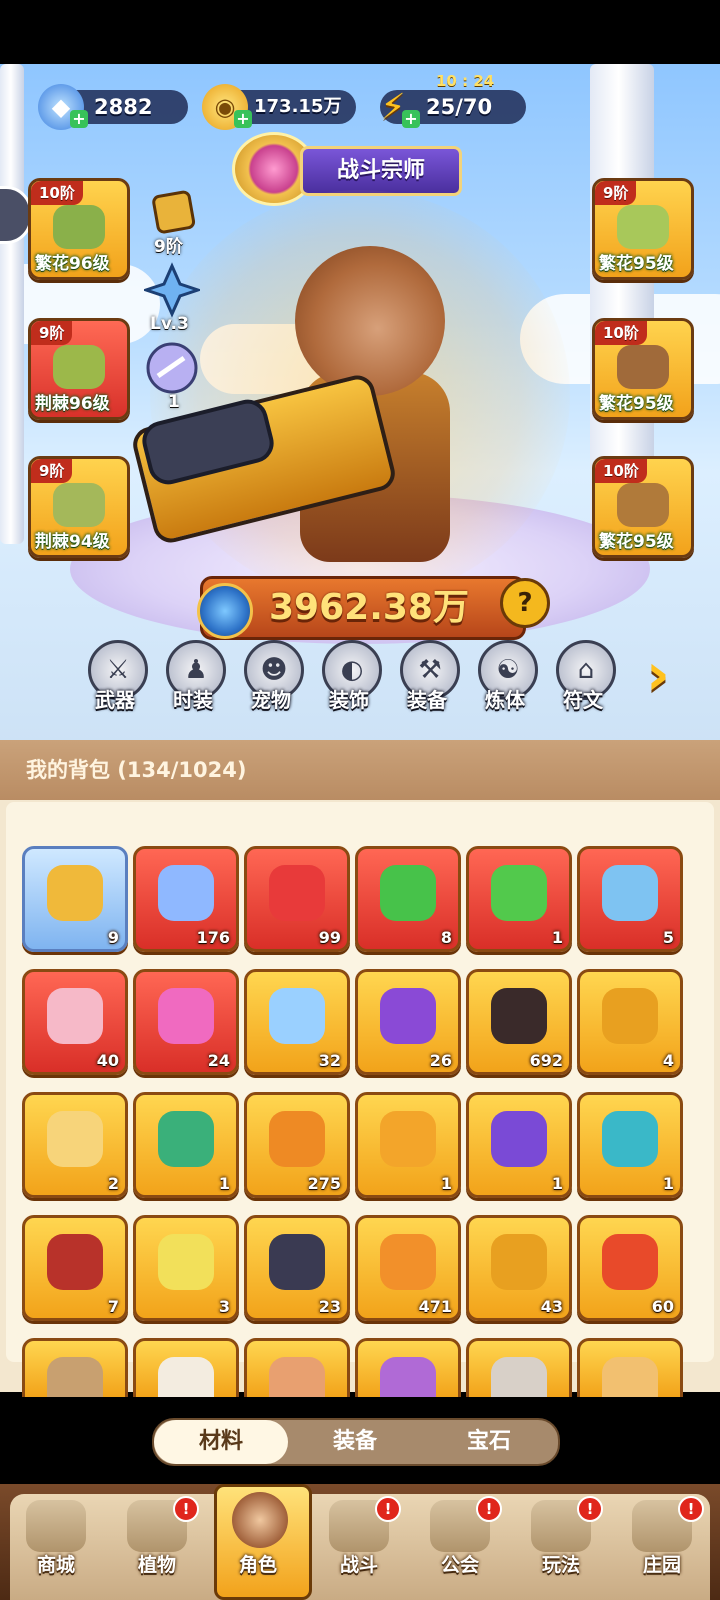 Image resolution: width=720 pixels, height=1600 pixels. I want to click on bag-item: 24, so click(186, 1022).